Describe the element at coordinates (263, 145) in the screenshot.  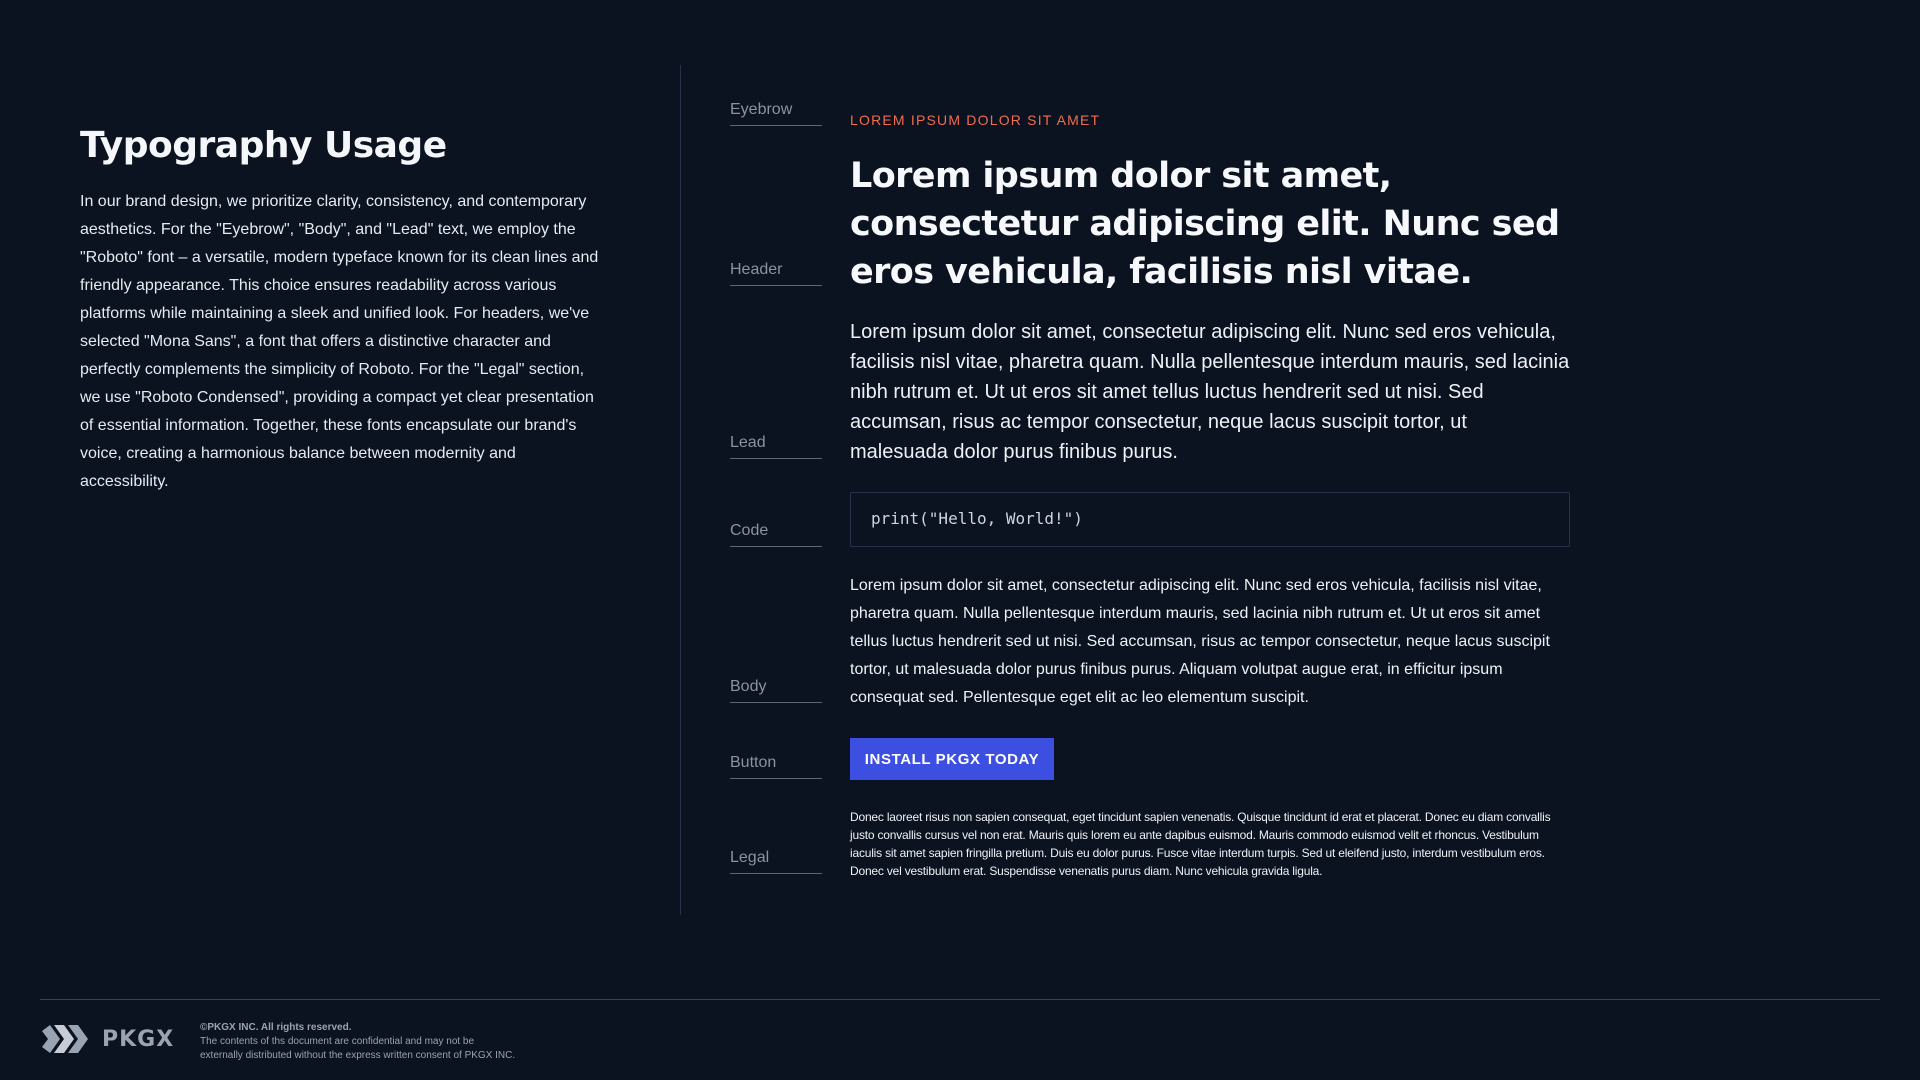
I see `page-title: Typography Usage` at that location.